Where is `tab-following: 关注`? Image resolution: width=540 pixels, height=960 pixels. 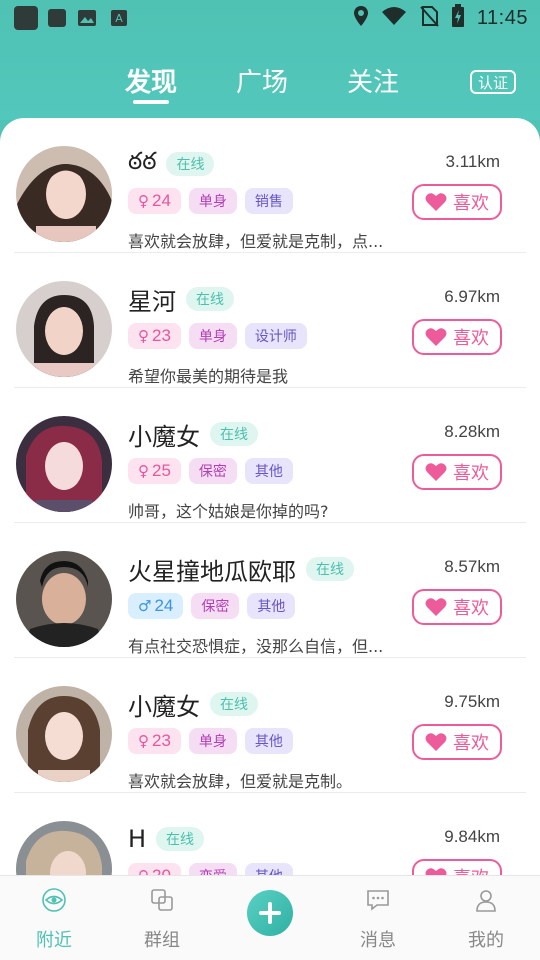 tab-following: 关注 is located at coordinates (373, 80).